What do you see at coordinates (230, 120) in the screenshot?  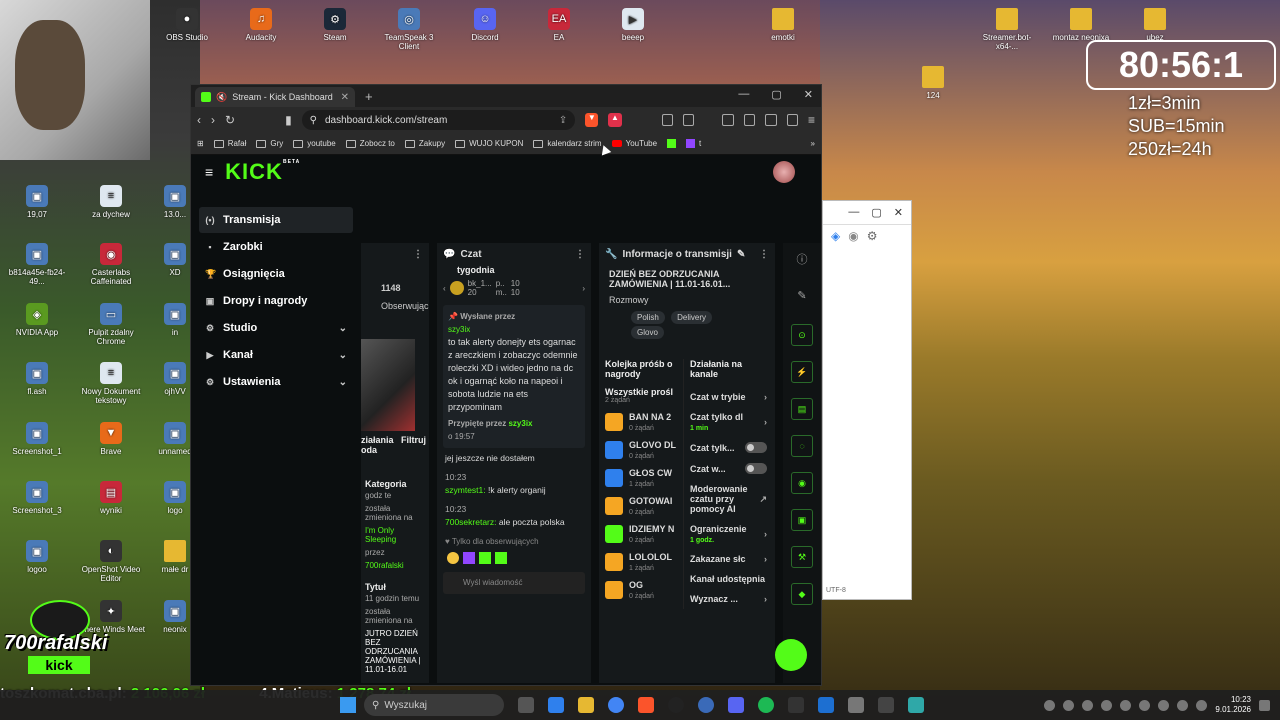 I see `reload-icon: ↻` at bounding box center [230, 120].